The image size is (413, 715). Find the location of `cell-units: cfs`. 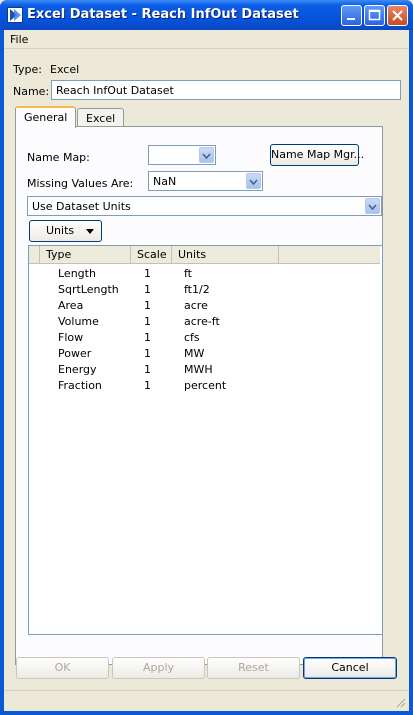

cell-units: cfs is located at coordinates (192, 337).